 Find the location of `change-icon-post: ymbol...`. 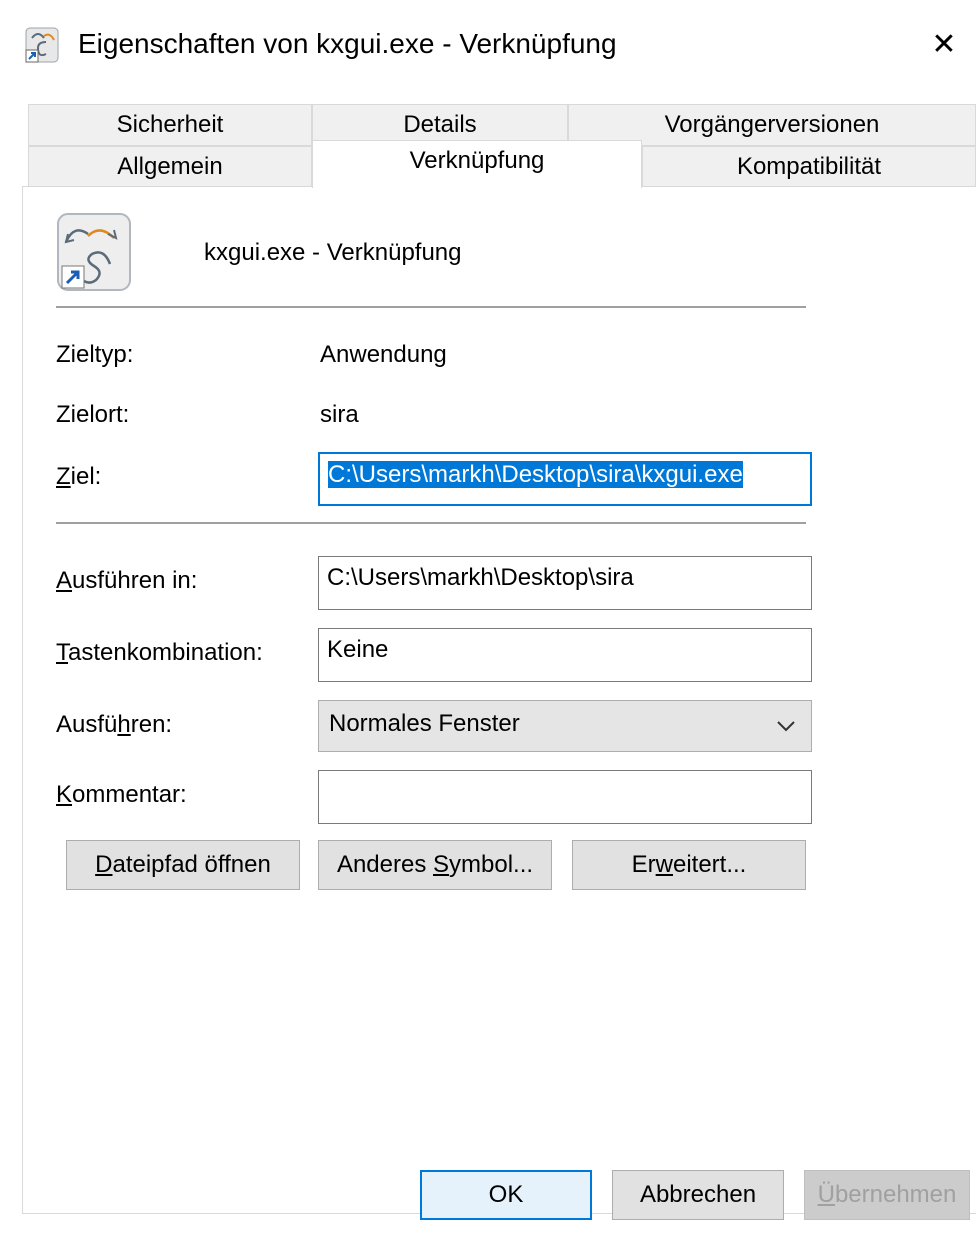

change-icon-post: ymbol... is located at coordinates (491, 864).